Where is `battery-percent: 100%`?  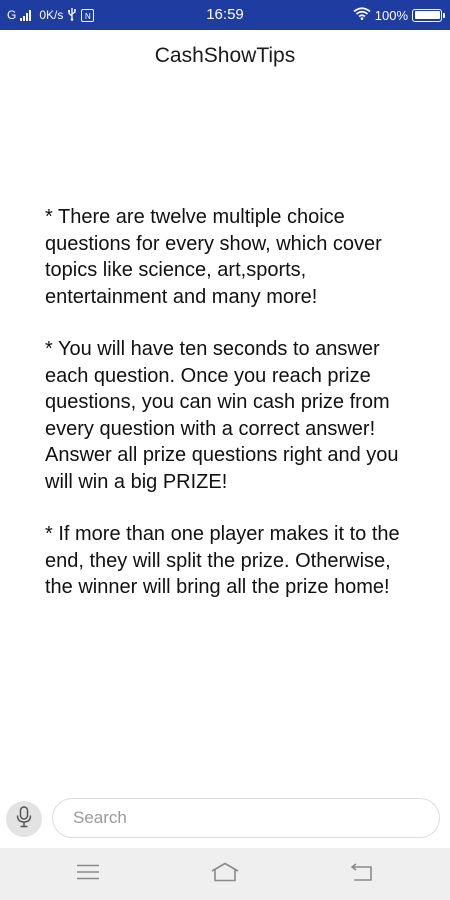
battery-percent: 100% is located at coordinates (391, 15).